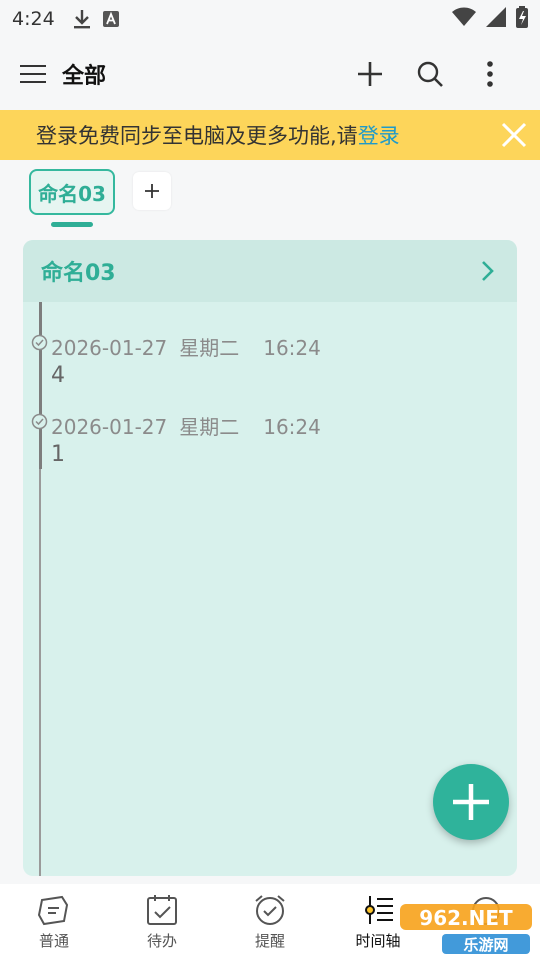 The image size is (540, 960). I want to click on page-title: 全部, so click(84, 76).